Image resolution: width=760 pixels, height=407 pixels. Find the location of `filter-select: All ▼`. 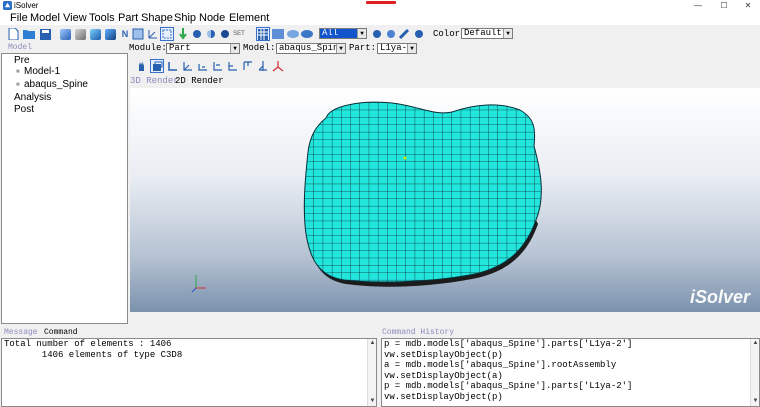

filter-select: All ▼ is located at coordinates (343, 33).